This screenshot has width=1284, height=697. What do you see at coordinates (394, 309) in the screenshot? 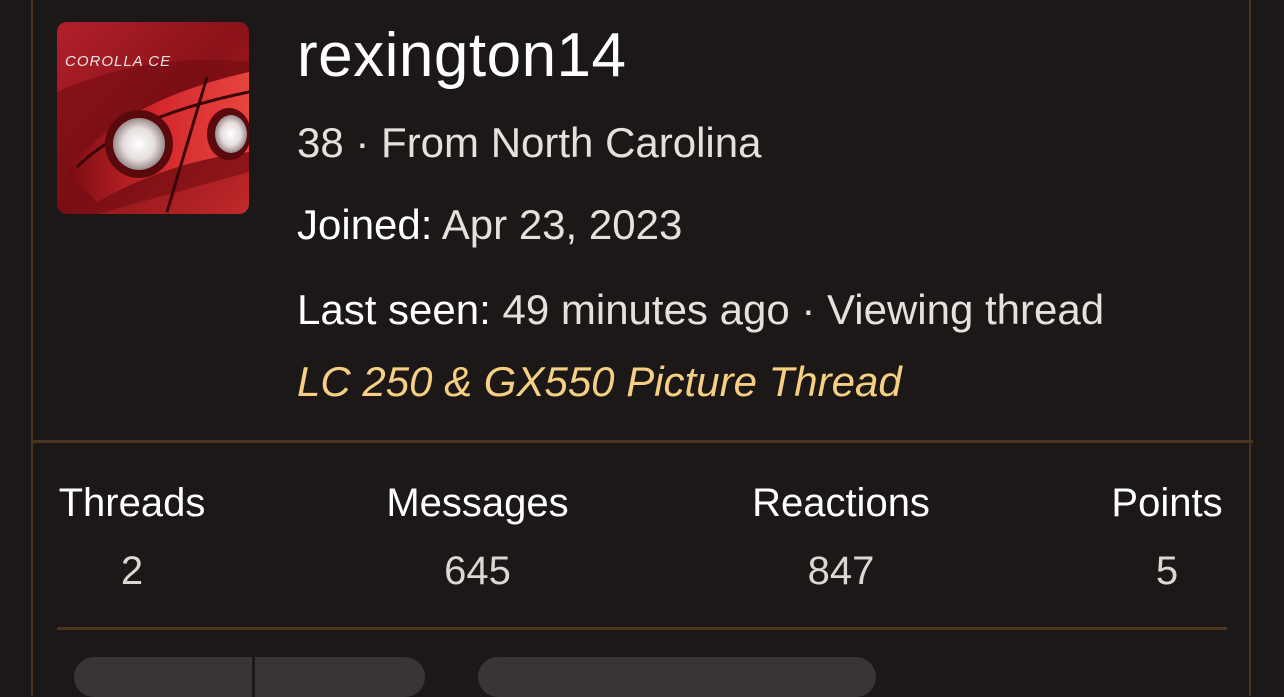
I see `last-seen-label: Last seen:` at bounding box center [394, 309].